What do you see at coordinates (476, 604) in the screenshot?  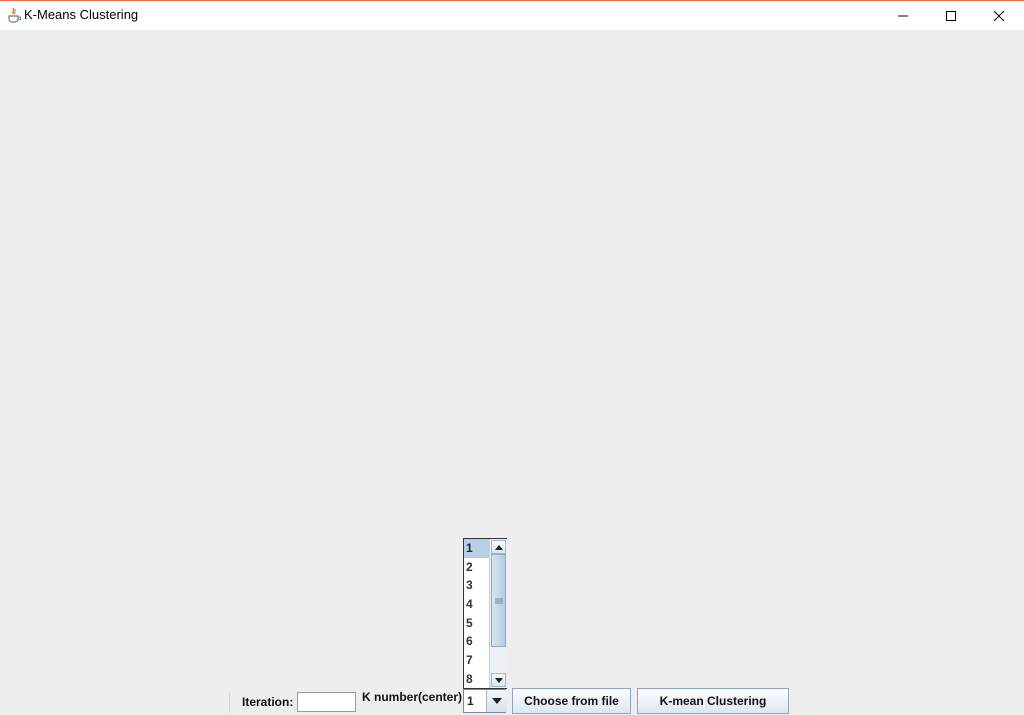 I see `k-option-4: 4` at bounding box center [476, 604].